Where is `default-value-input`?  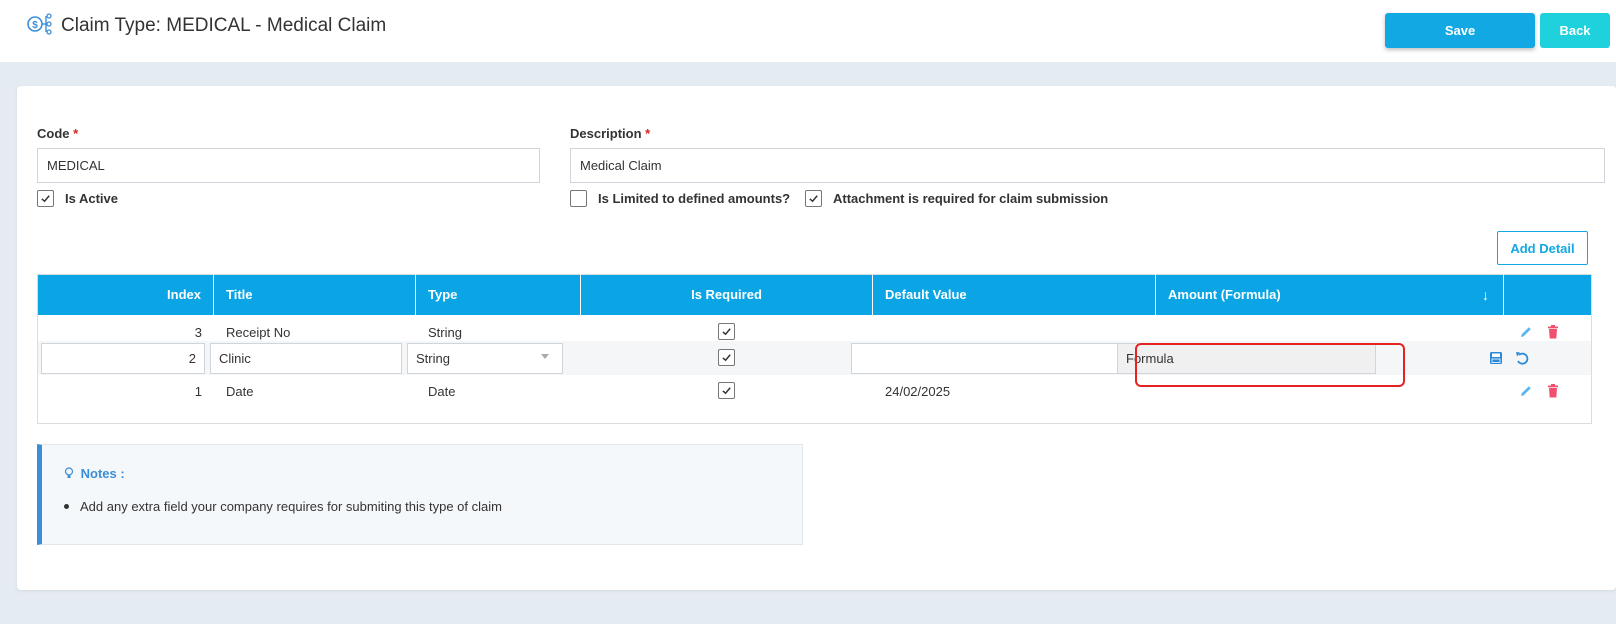
default-value-input is located at coordinates (991, 358).